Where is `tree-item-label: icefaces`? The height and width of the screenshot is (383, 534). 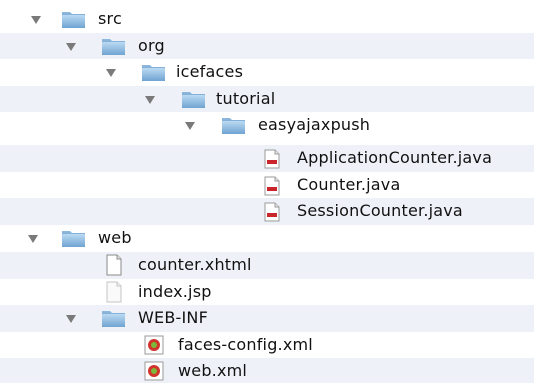 tree-item-label: icefaces is located at coordinates (210, 72).